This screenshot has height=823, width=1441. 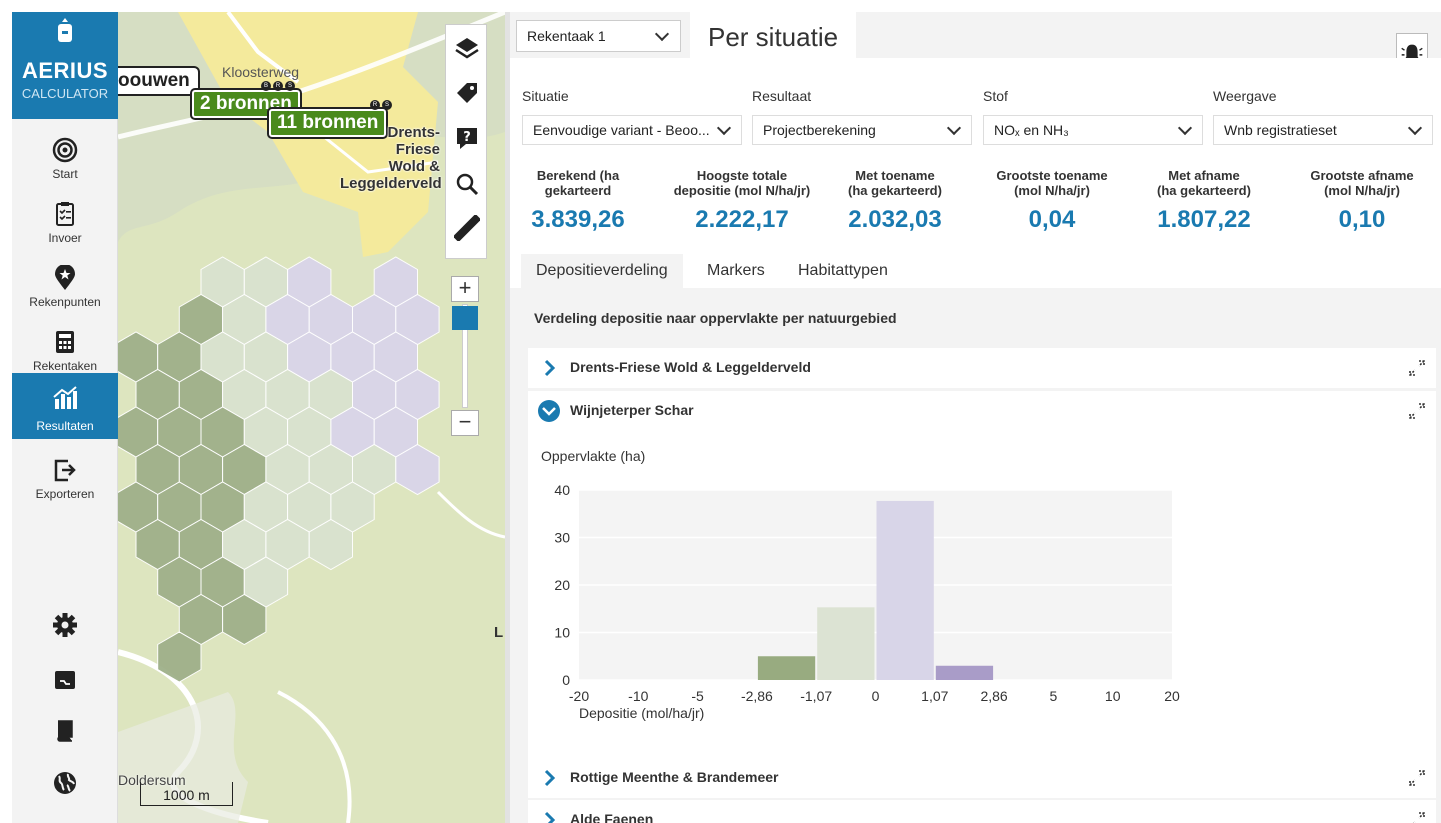 What do you see at coordinates (65, 397) in the screenshot?
I see `results-chart-icon` at bounding box center [65, 397].